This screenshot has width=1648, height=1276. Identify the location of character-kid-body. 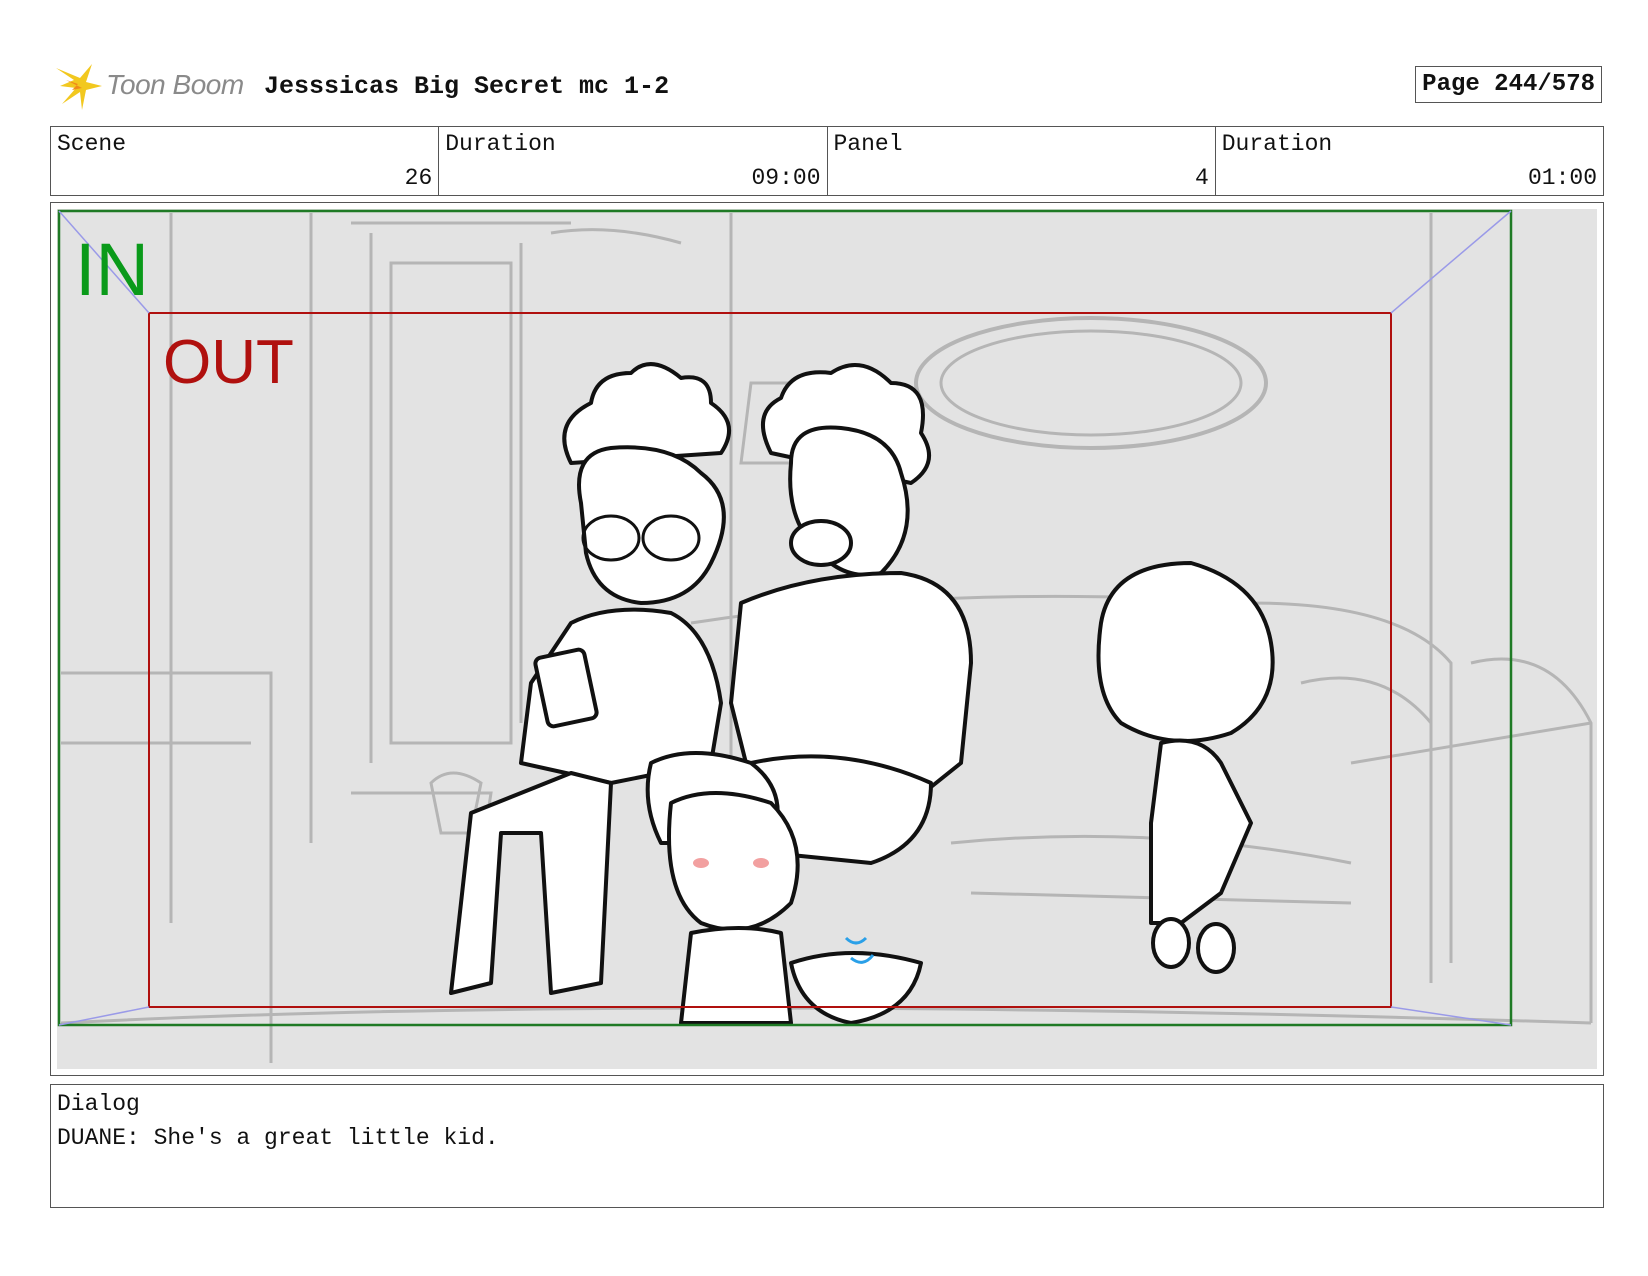
(736, 975).